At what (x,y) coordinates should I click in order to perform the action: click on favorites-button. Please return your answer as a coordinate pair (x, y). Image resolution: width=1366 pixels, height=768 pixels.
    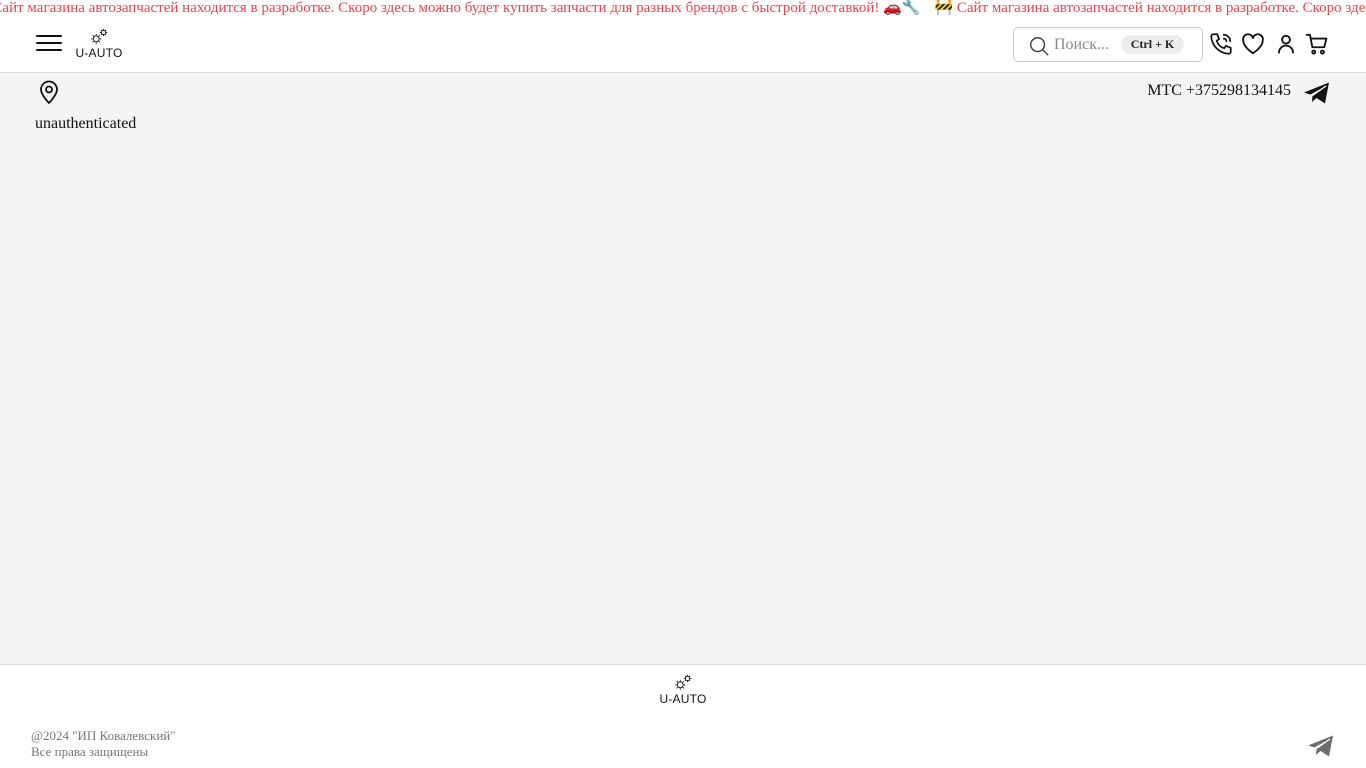
    Looking at the image, I should click on (1253, 44).